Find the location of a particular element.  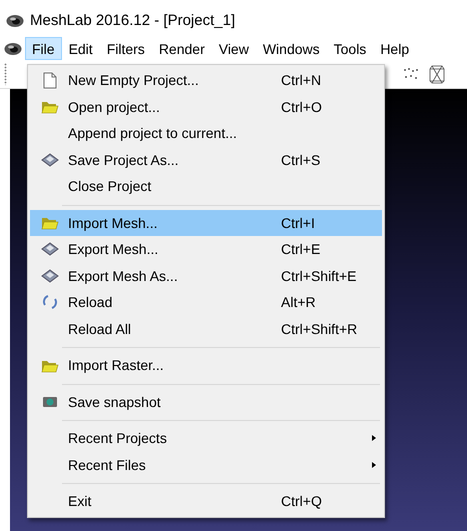

menu-item: Import Mesh... Ctrl+I is located at coordinates (206, 223).